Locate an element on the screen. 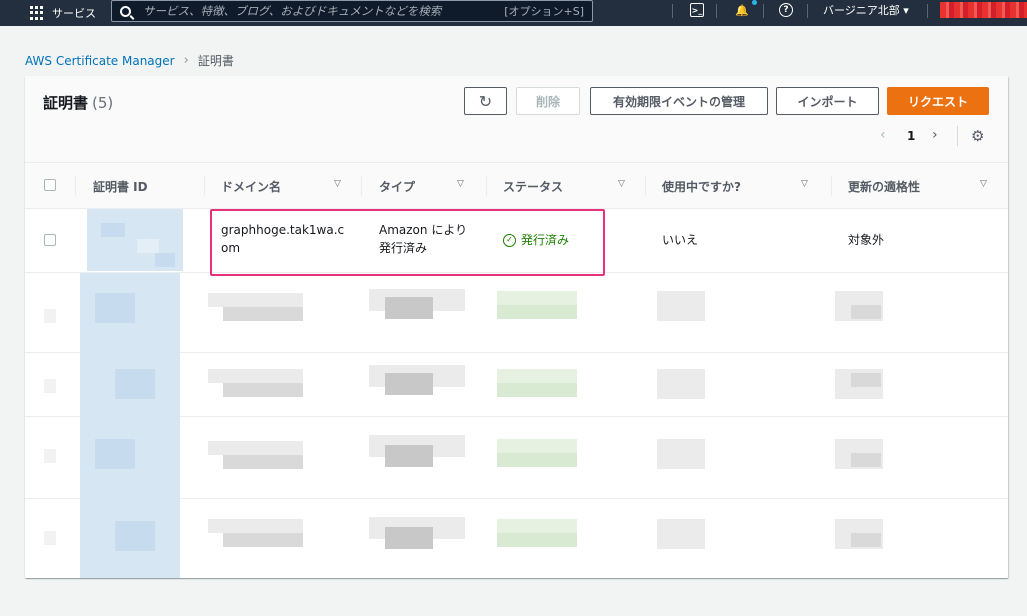 Image resolution: width=1027 pixels, height=616 pixels. renewal-eligibility-cell: 対象外 is located at coordinates (866, 240).